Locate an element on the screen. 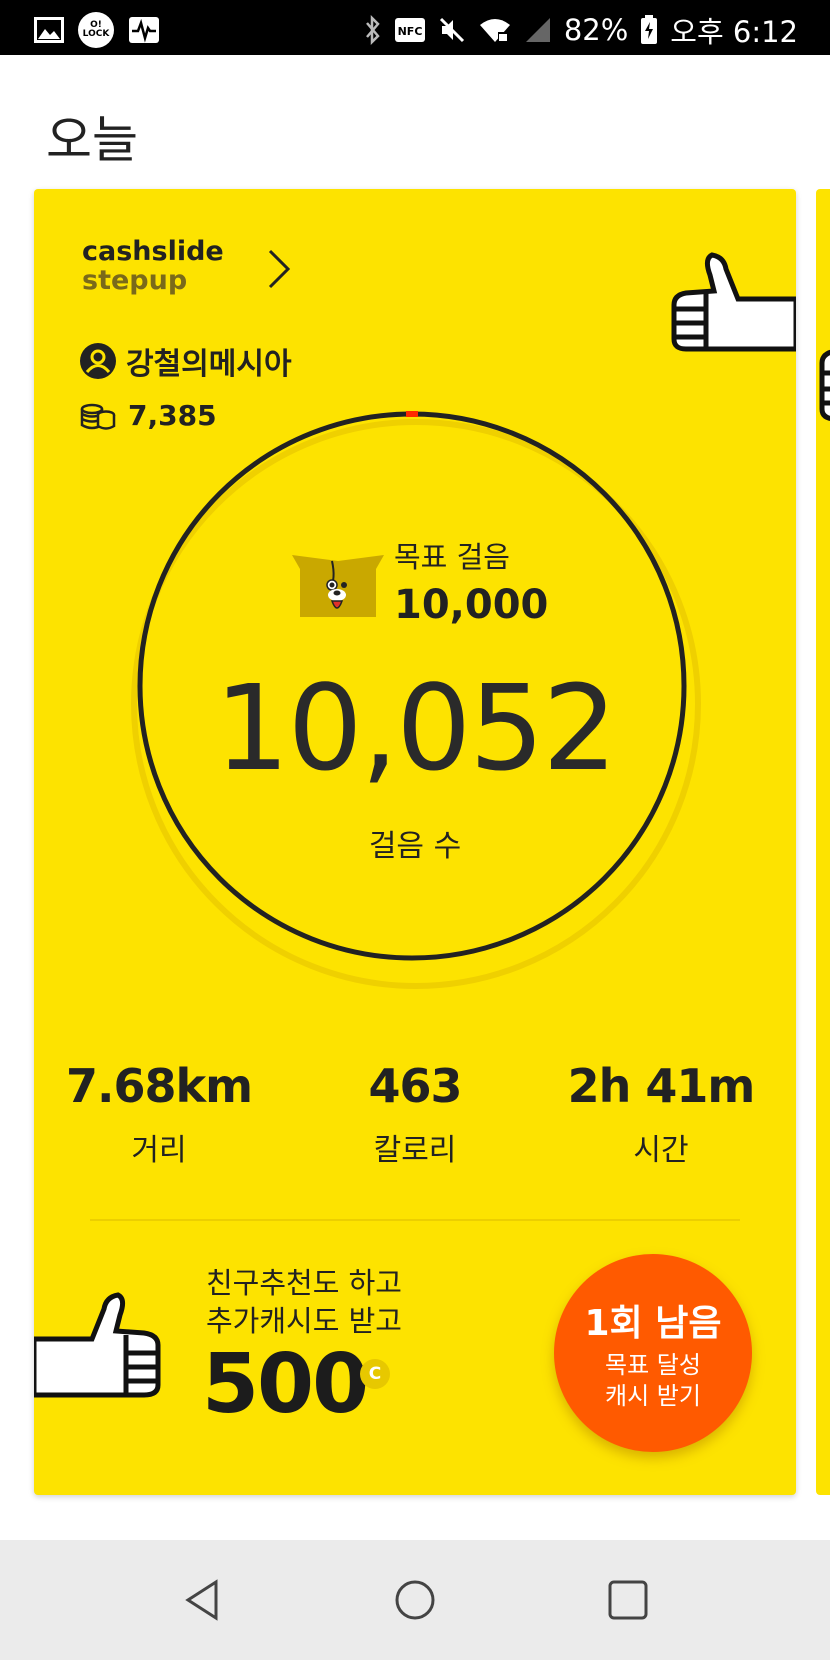 The height and width of the screenshot is (1660, 830). svg-text: NFC is located at coordinates (409, 31).